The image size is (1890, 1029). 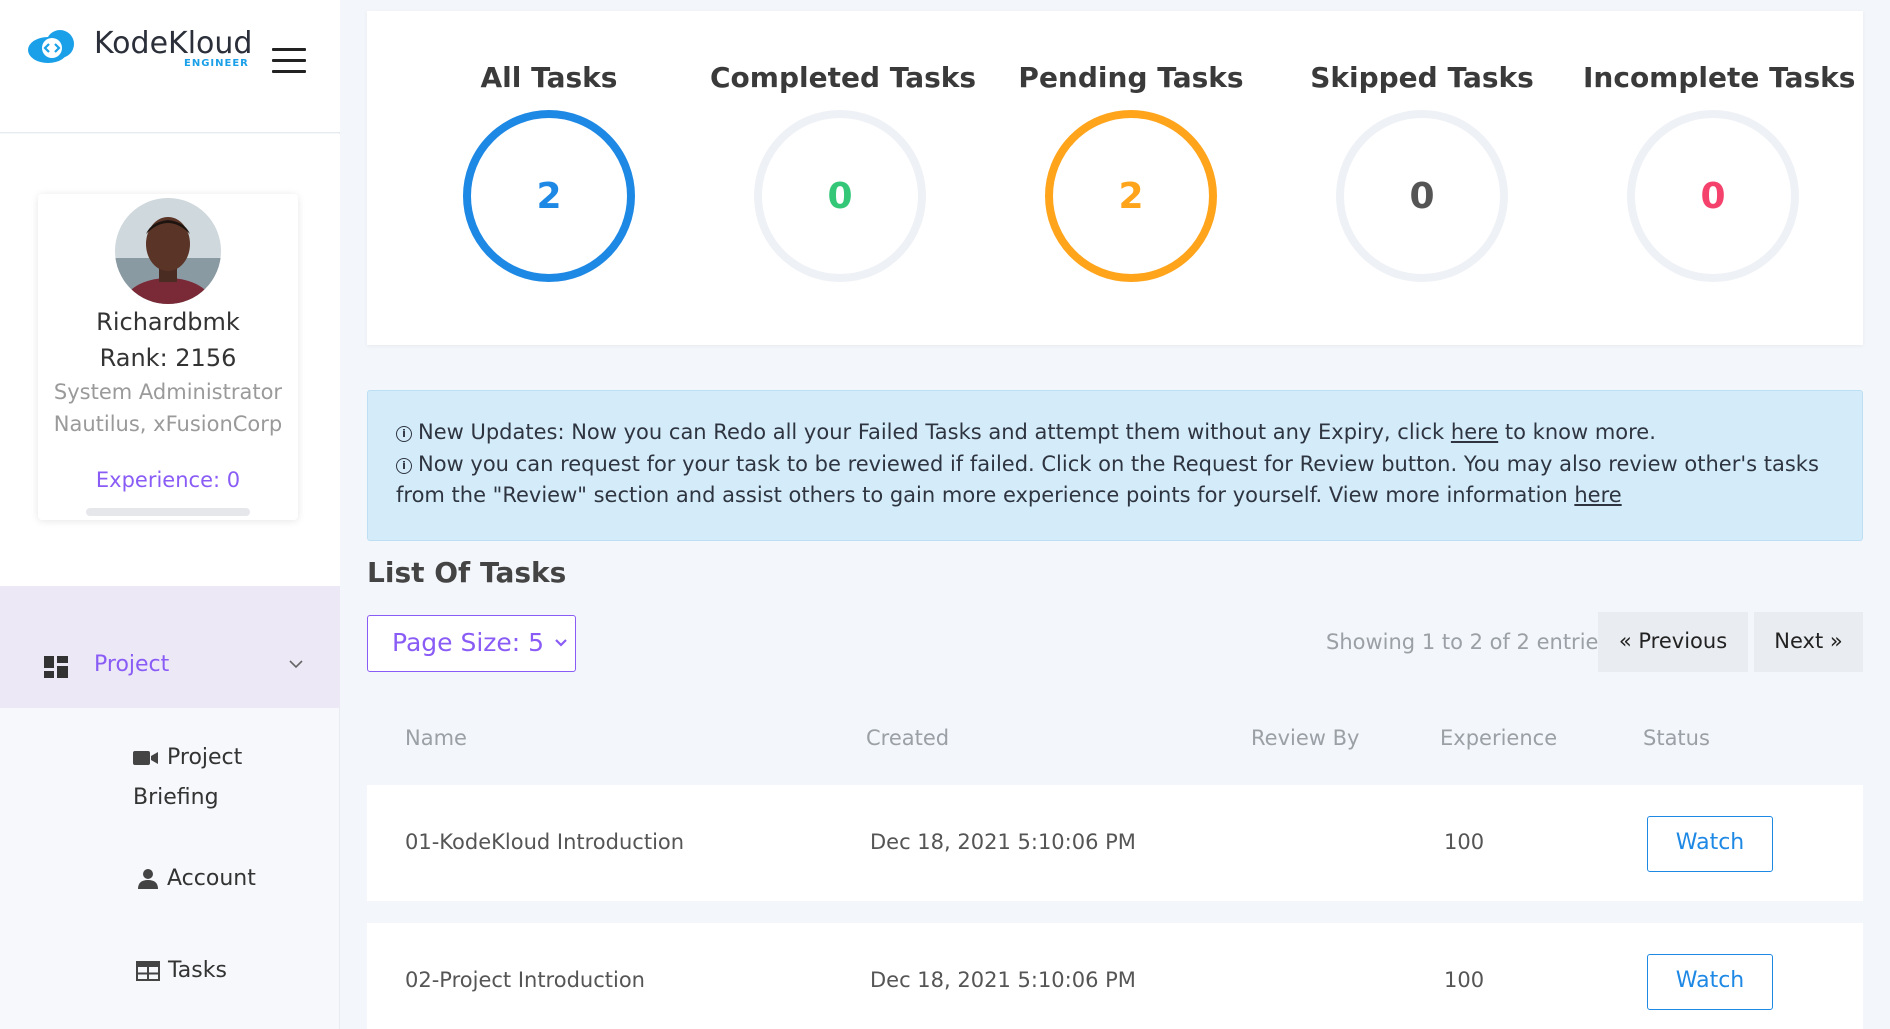 What do you see at coordinates (132, 664) in the screenshot?
I see `sidebar-item-project-label: Project` at bounding box center [132, 664].